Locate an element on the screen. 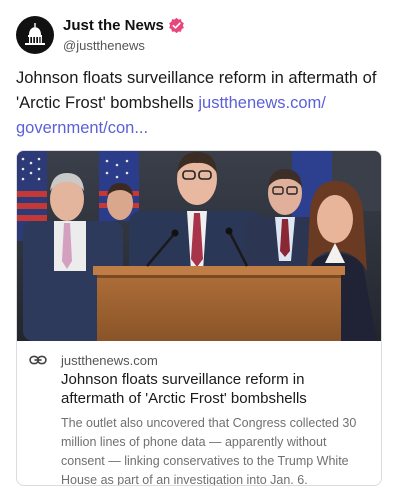 This screenshot has height=500, width=397. post-header: Just the News @justthenews is located at coordinates (100, 35).